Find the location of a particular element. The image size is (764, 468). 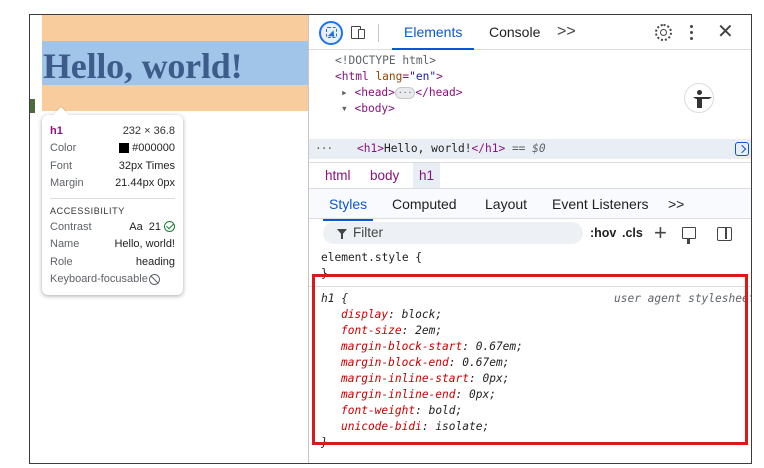

ua-rule-selector: h1 { is located at coordinates (334, 298).